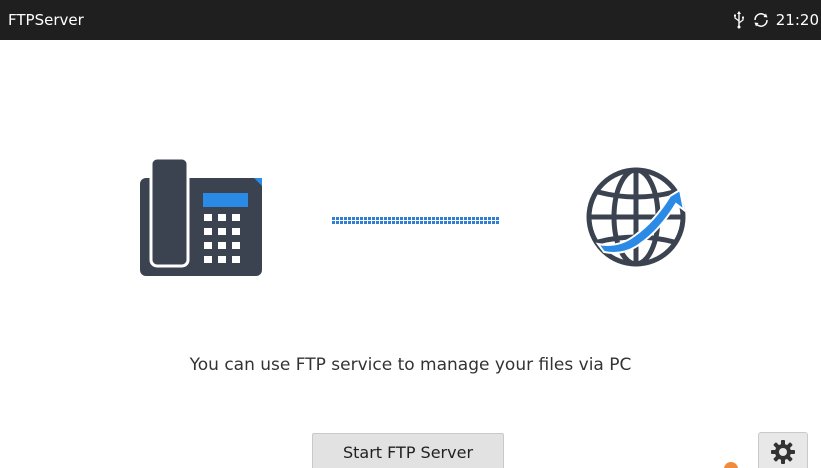 This screenshot has height=468, width=821. I want to click on connection-dots, so click(416, 220).